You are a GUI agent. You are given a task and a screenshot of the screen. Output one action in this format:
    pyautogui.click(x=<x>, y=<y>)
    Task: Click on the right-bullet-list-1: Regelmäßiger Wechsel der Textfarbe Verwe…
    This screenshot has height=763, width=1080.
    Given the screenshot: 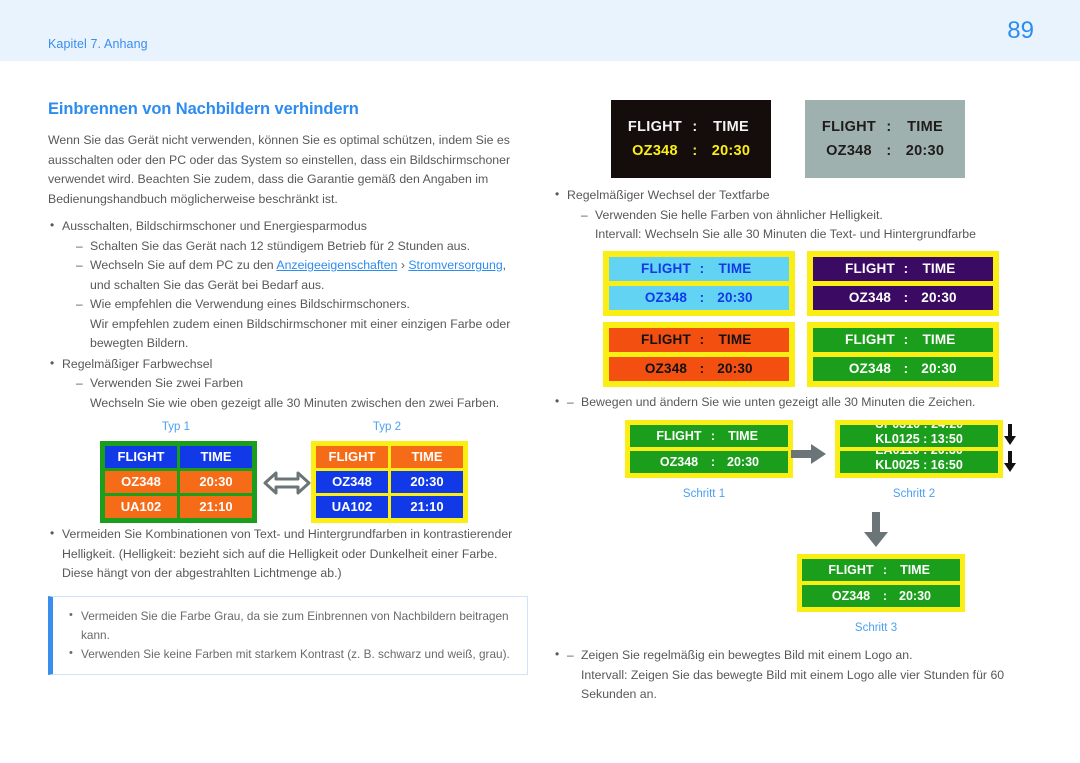 What is the action you would take?
    pyautogui.click(x=798, y=215)
    